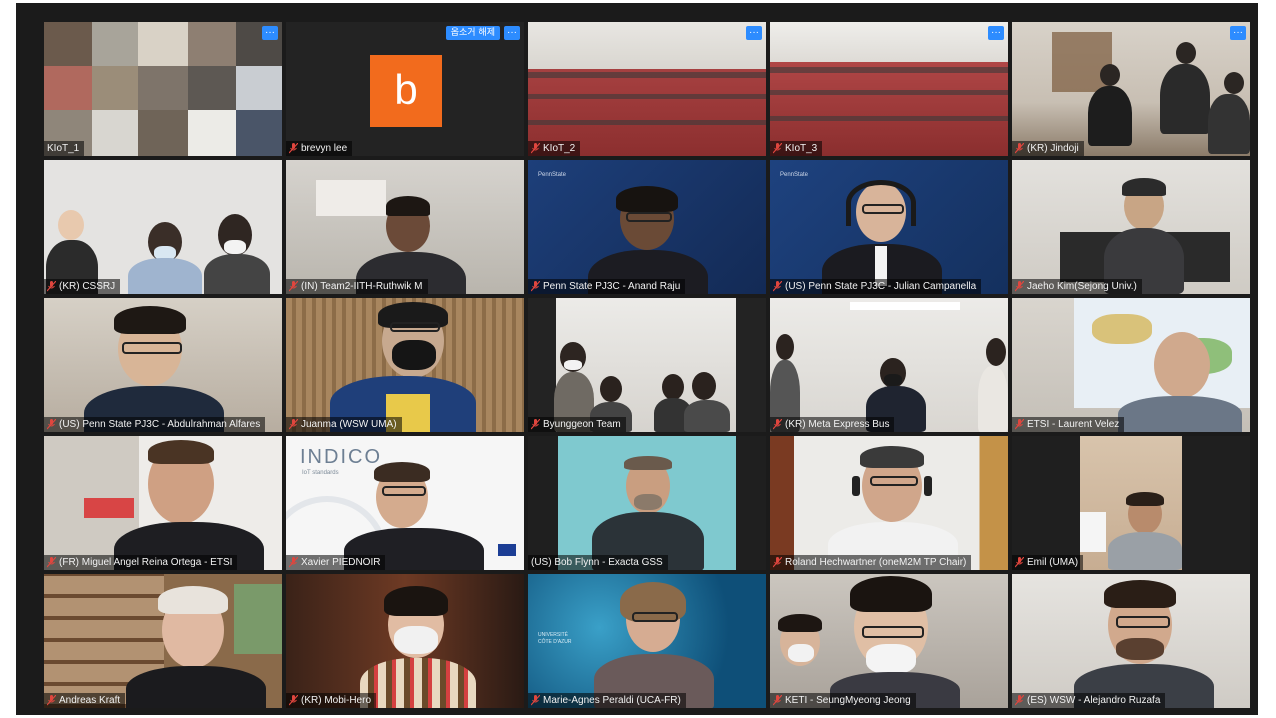 This screenshot has height=718, width=1276. Describe the element at coordinates (607, 700) in the screenshot. I see `participant-name-tag: Marie-Agnes Peraldi (UCA-FR)` at that location.